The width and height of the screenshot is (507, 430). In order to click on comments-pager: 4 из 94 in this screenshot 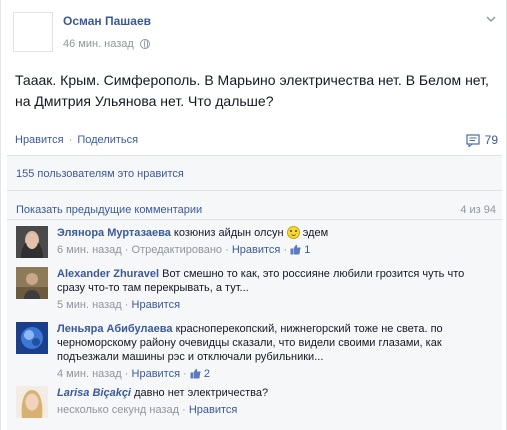, I will do `click(478, 210)`.